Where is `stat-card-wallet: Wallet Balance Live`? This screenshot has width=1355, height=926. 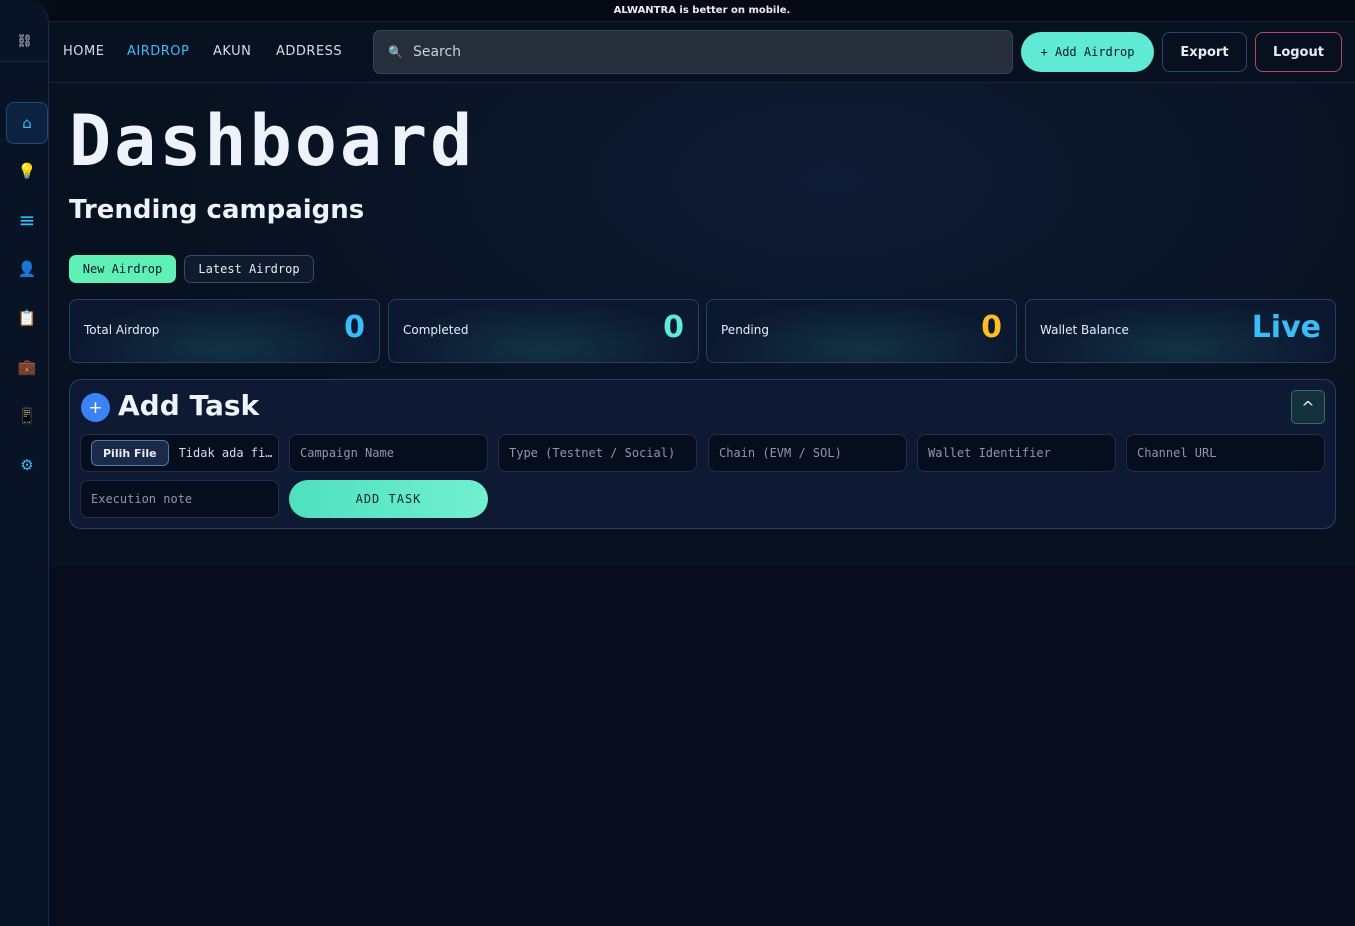
stat-card-wallet: Wallet Balance Live is located at coordinates (1180, 331).